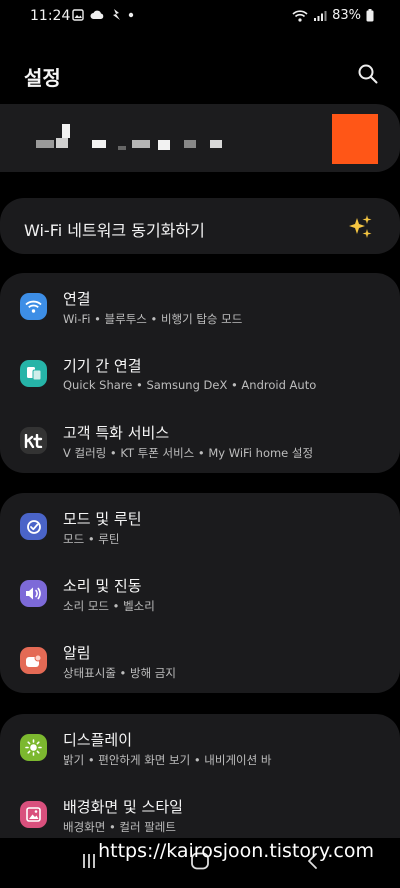 This screenshot has height=888, width=400. Describe the element at coordinates (33, 814) in the screenshot. I see `wallpaper-icon` at that location.